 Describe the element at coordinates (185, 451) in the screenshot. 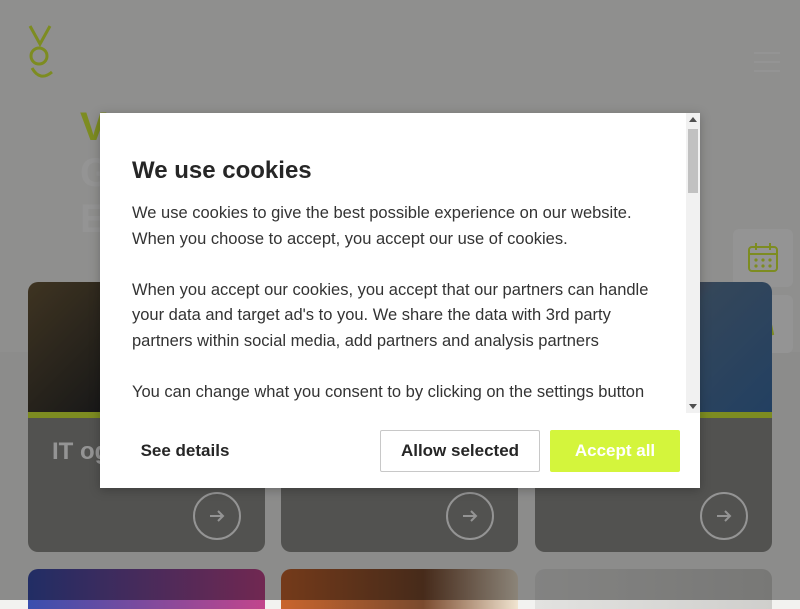

I see `see-details-button: See details` at that location.